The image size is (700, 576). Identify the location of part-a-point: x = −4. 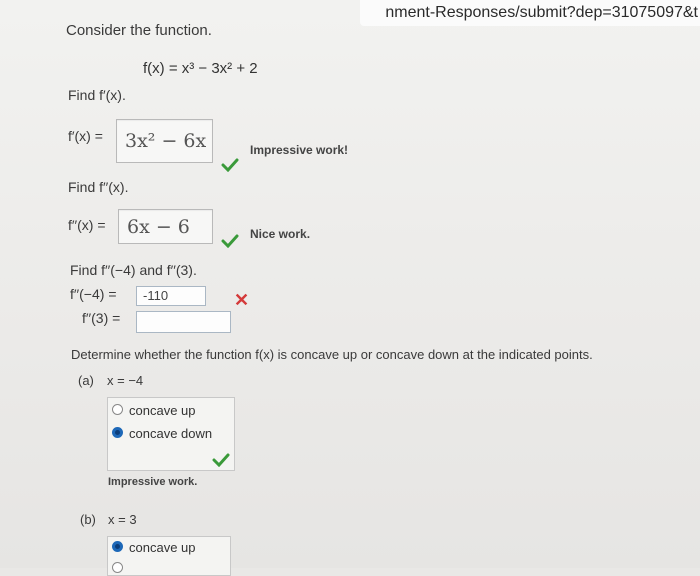
(125, 380).